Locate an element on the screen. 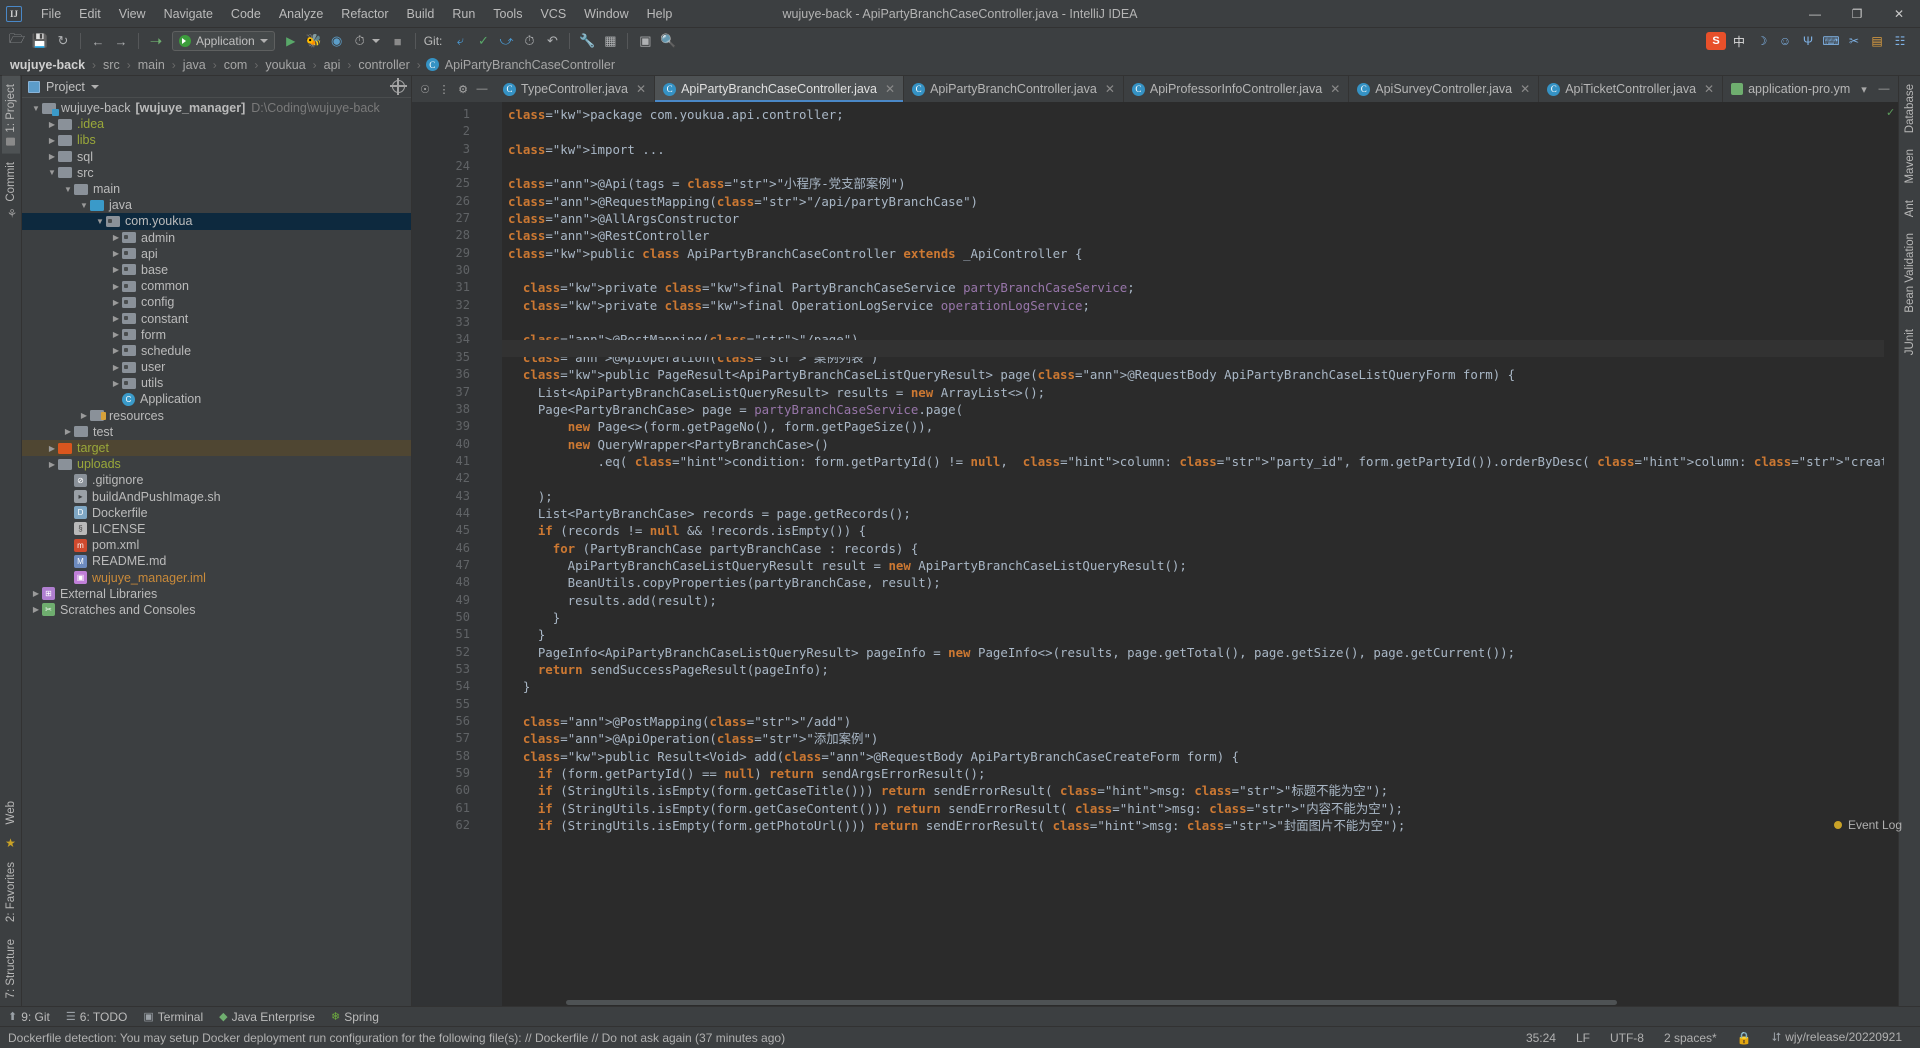  tree-node-form: ▶ form is located at coordinates (216, 335).